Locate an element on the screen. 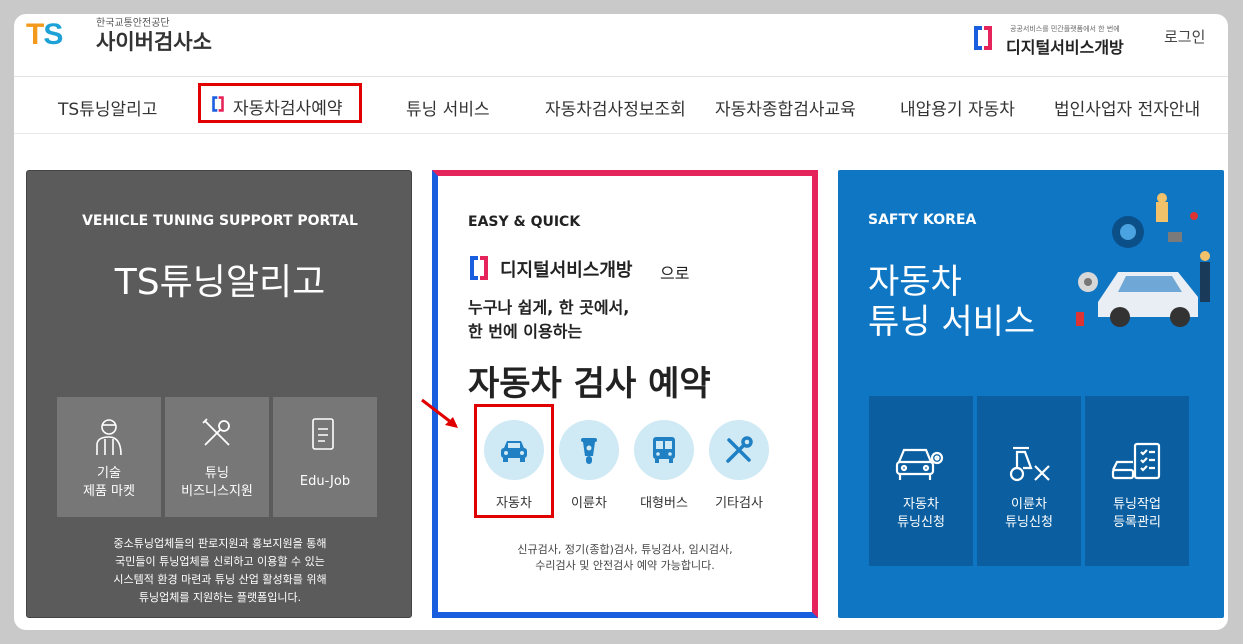 The width and height of the screenshot is (1243, 644). tile-car-tuning-apply: 자동차 튜닝신청 is located at coordinates (921, 481).